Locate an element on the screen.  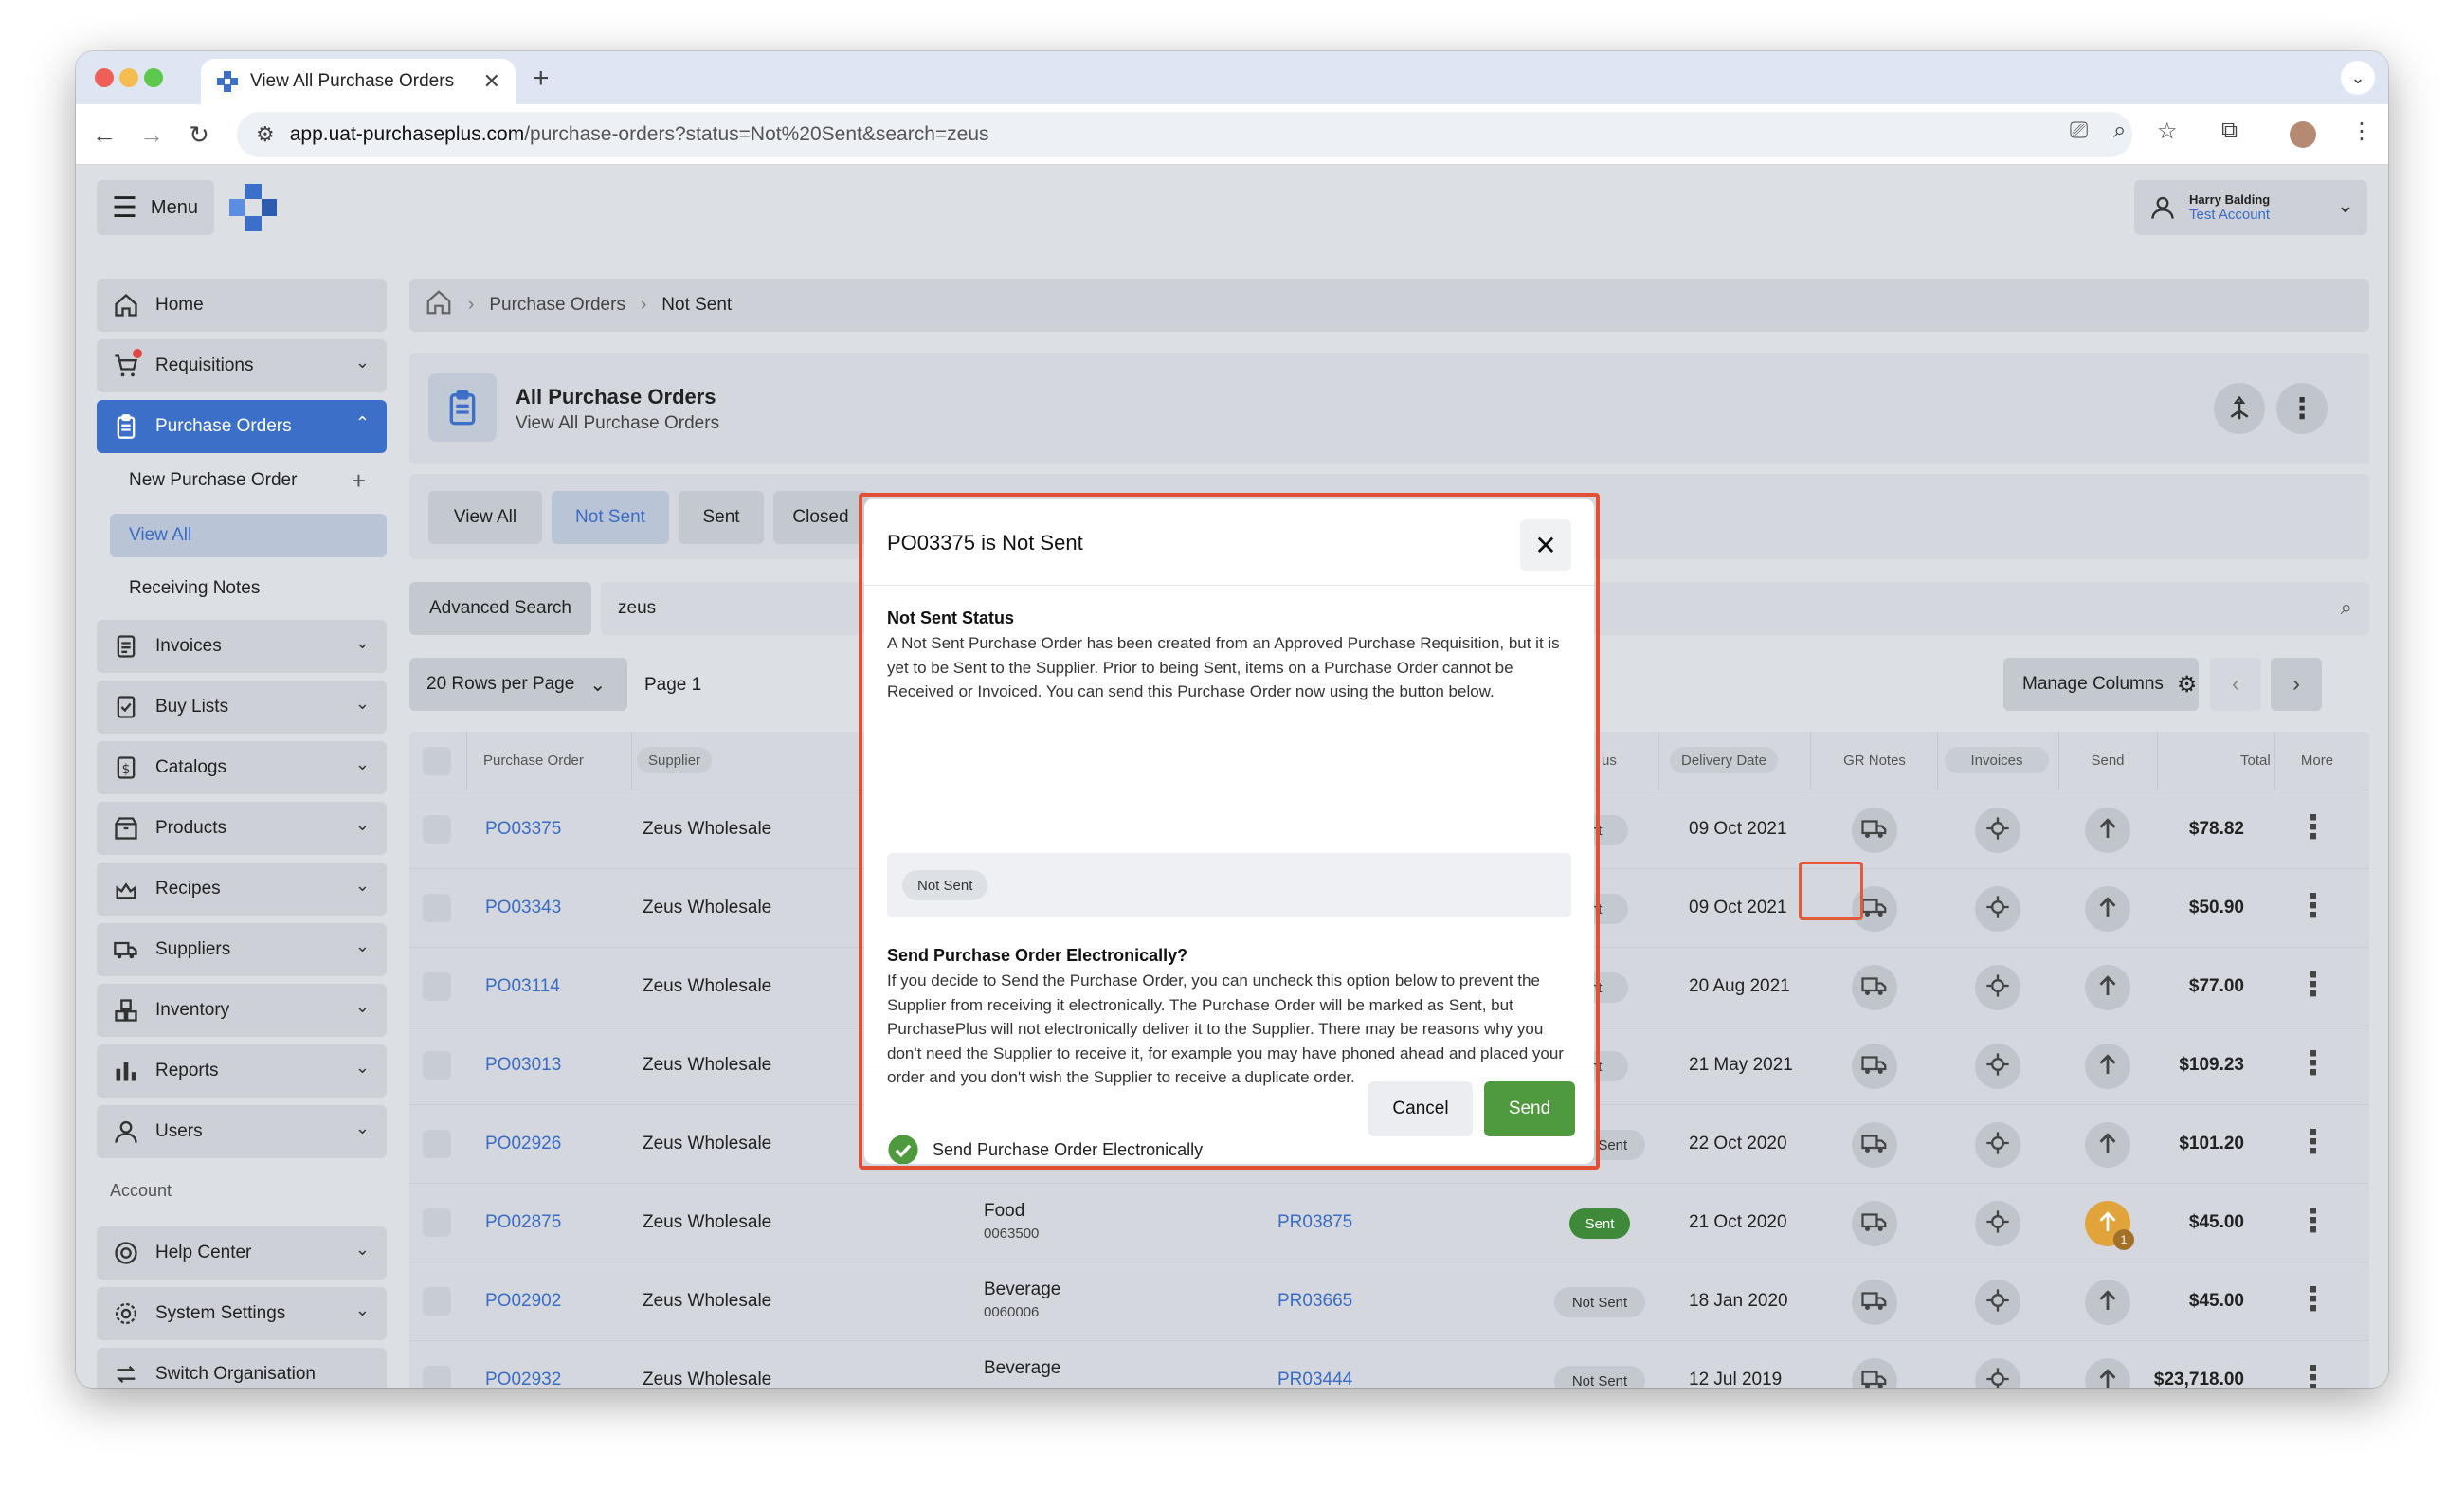
extensions-icon: ⧉ is located at coordinates (2230, 131).